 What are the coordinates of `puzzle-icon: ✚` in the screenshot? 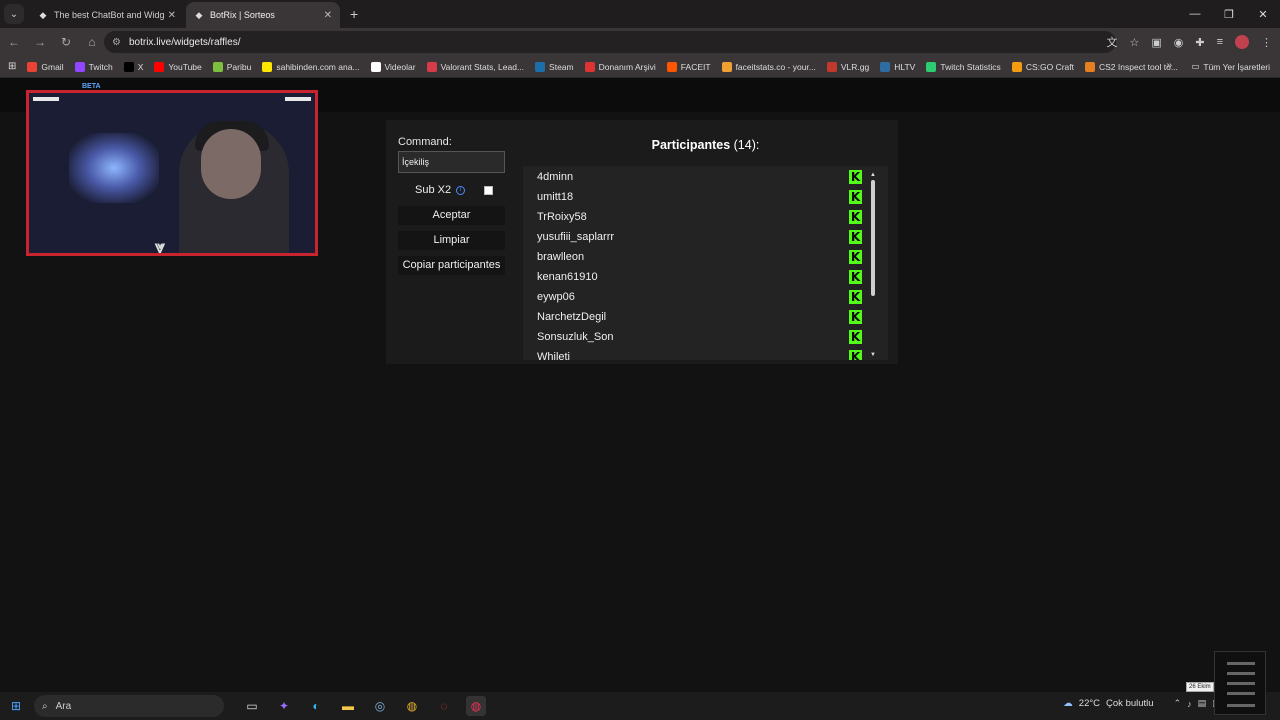 It's located at (1199, 42).